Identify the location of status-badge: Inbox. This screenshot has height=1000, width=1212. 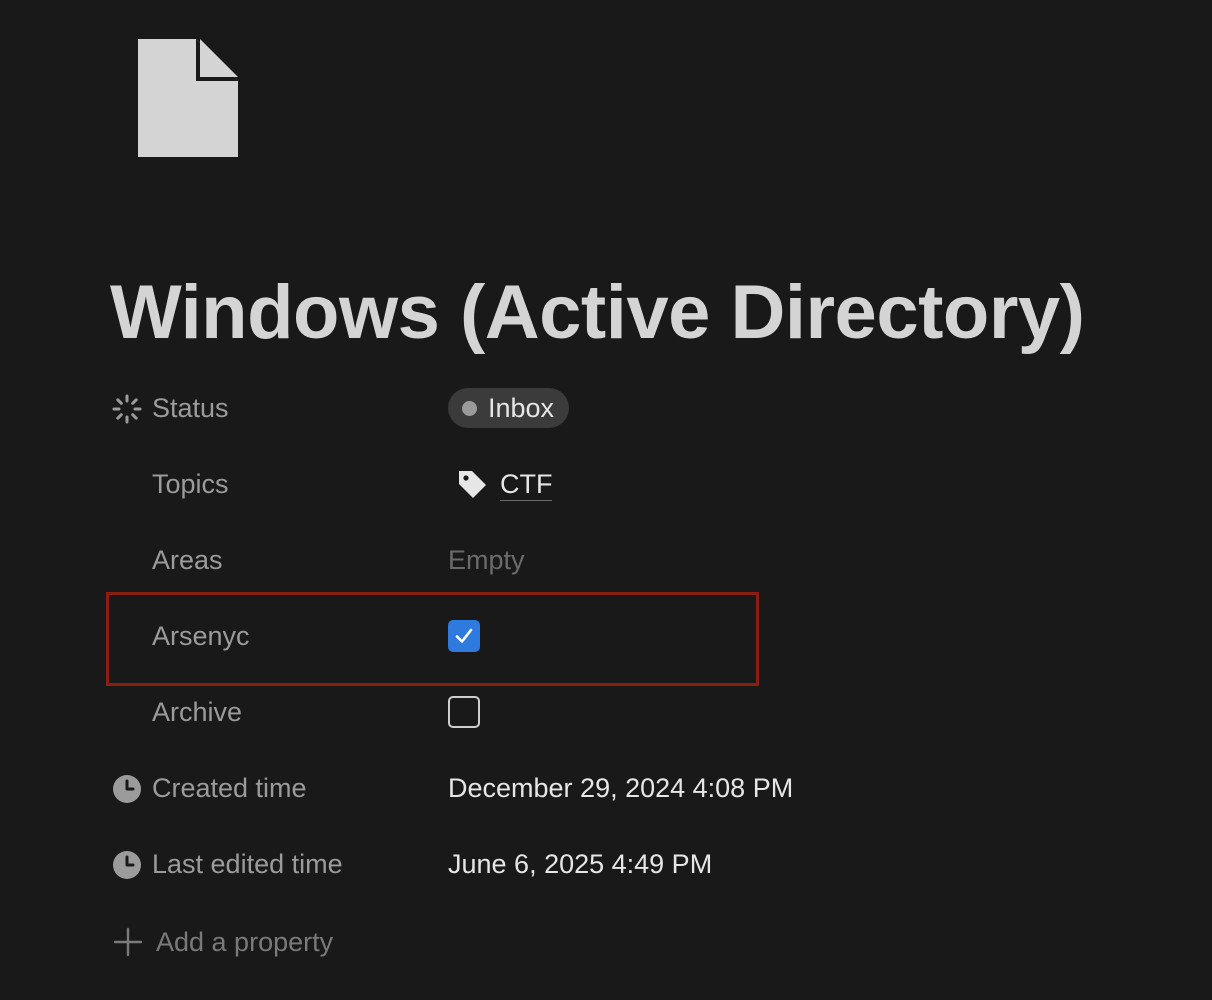
(509, 408).